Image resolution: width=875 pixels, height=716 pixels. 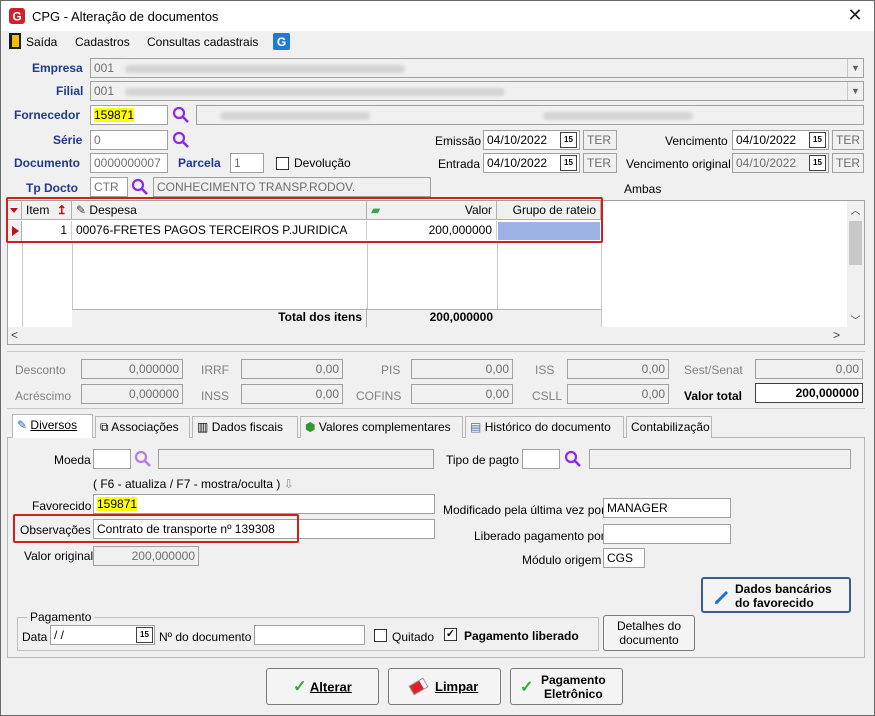 I want to click on limpar-button: Limpar, so click(x=444, y=686).